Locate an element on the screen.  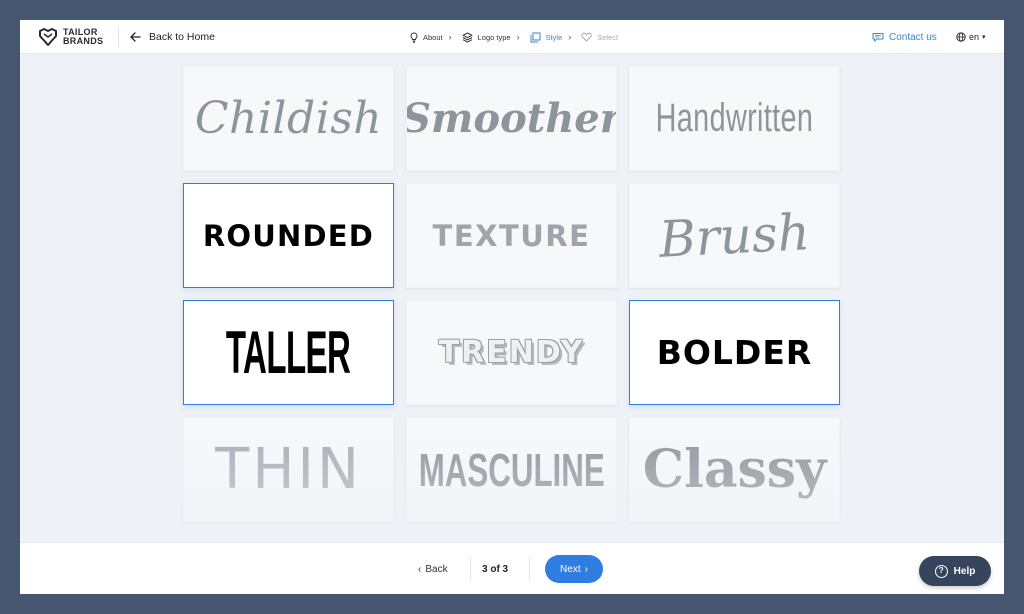
style-label: MASCULINE is located at coordinates (511, 469).